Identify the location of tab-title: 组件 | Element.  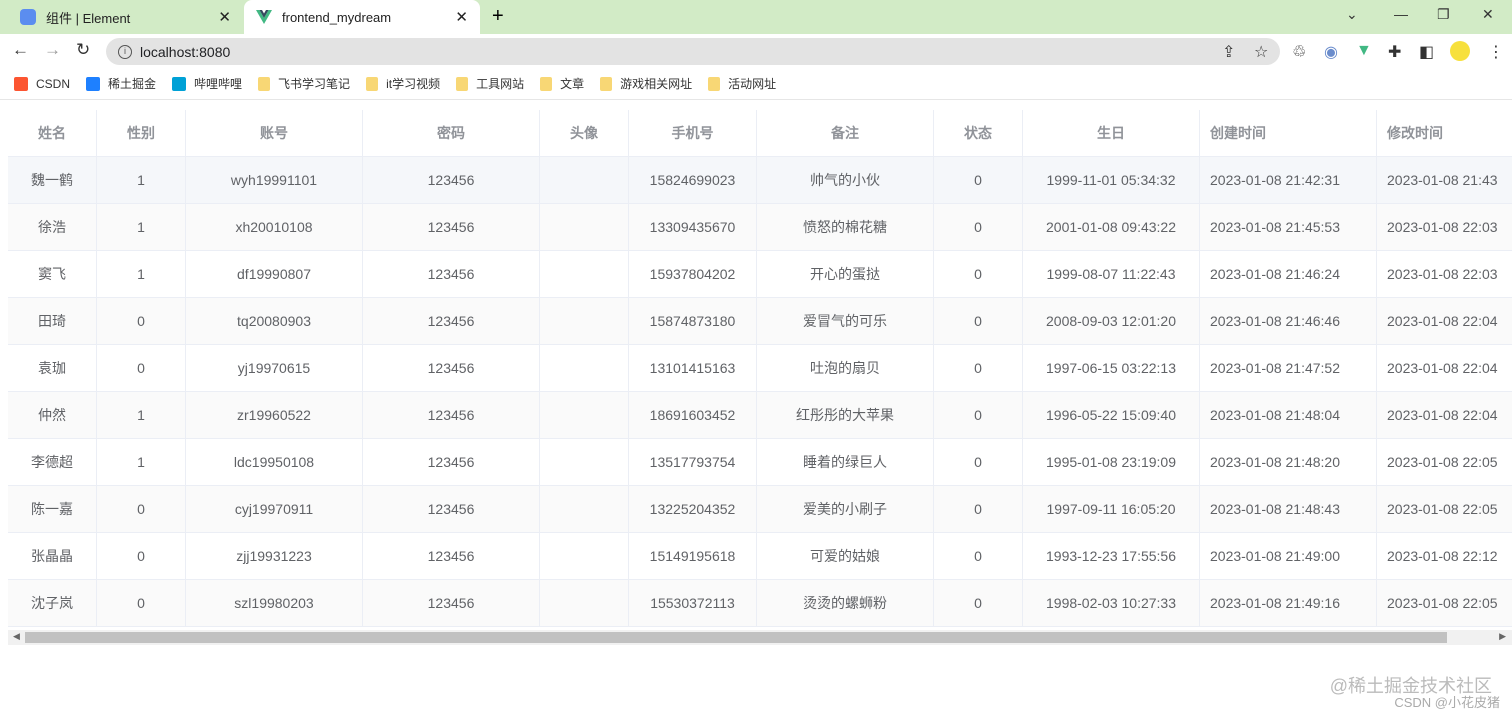
(88, 18).